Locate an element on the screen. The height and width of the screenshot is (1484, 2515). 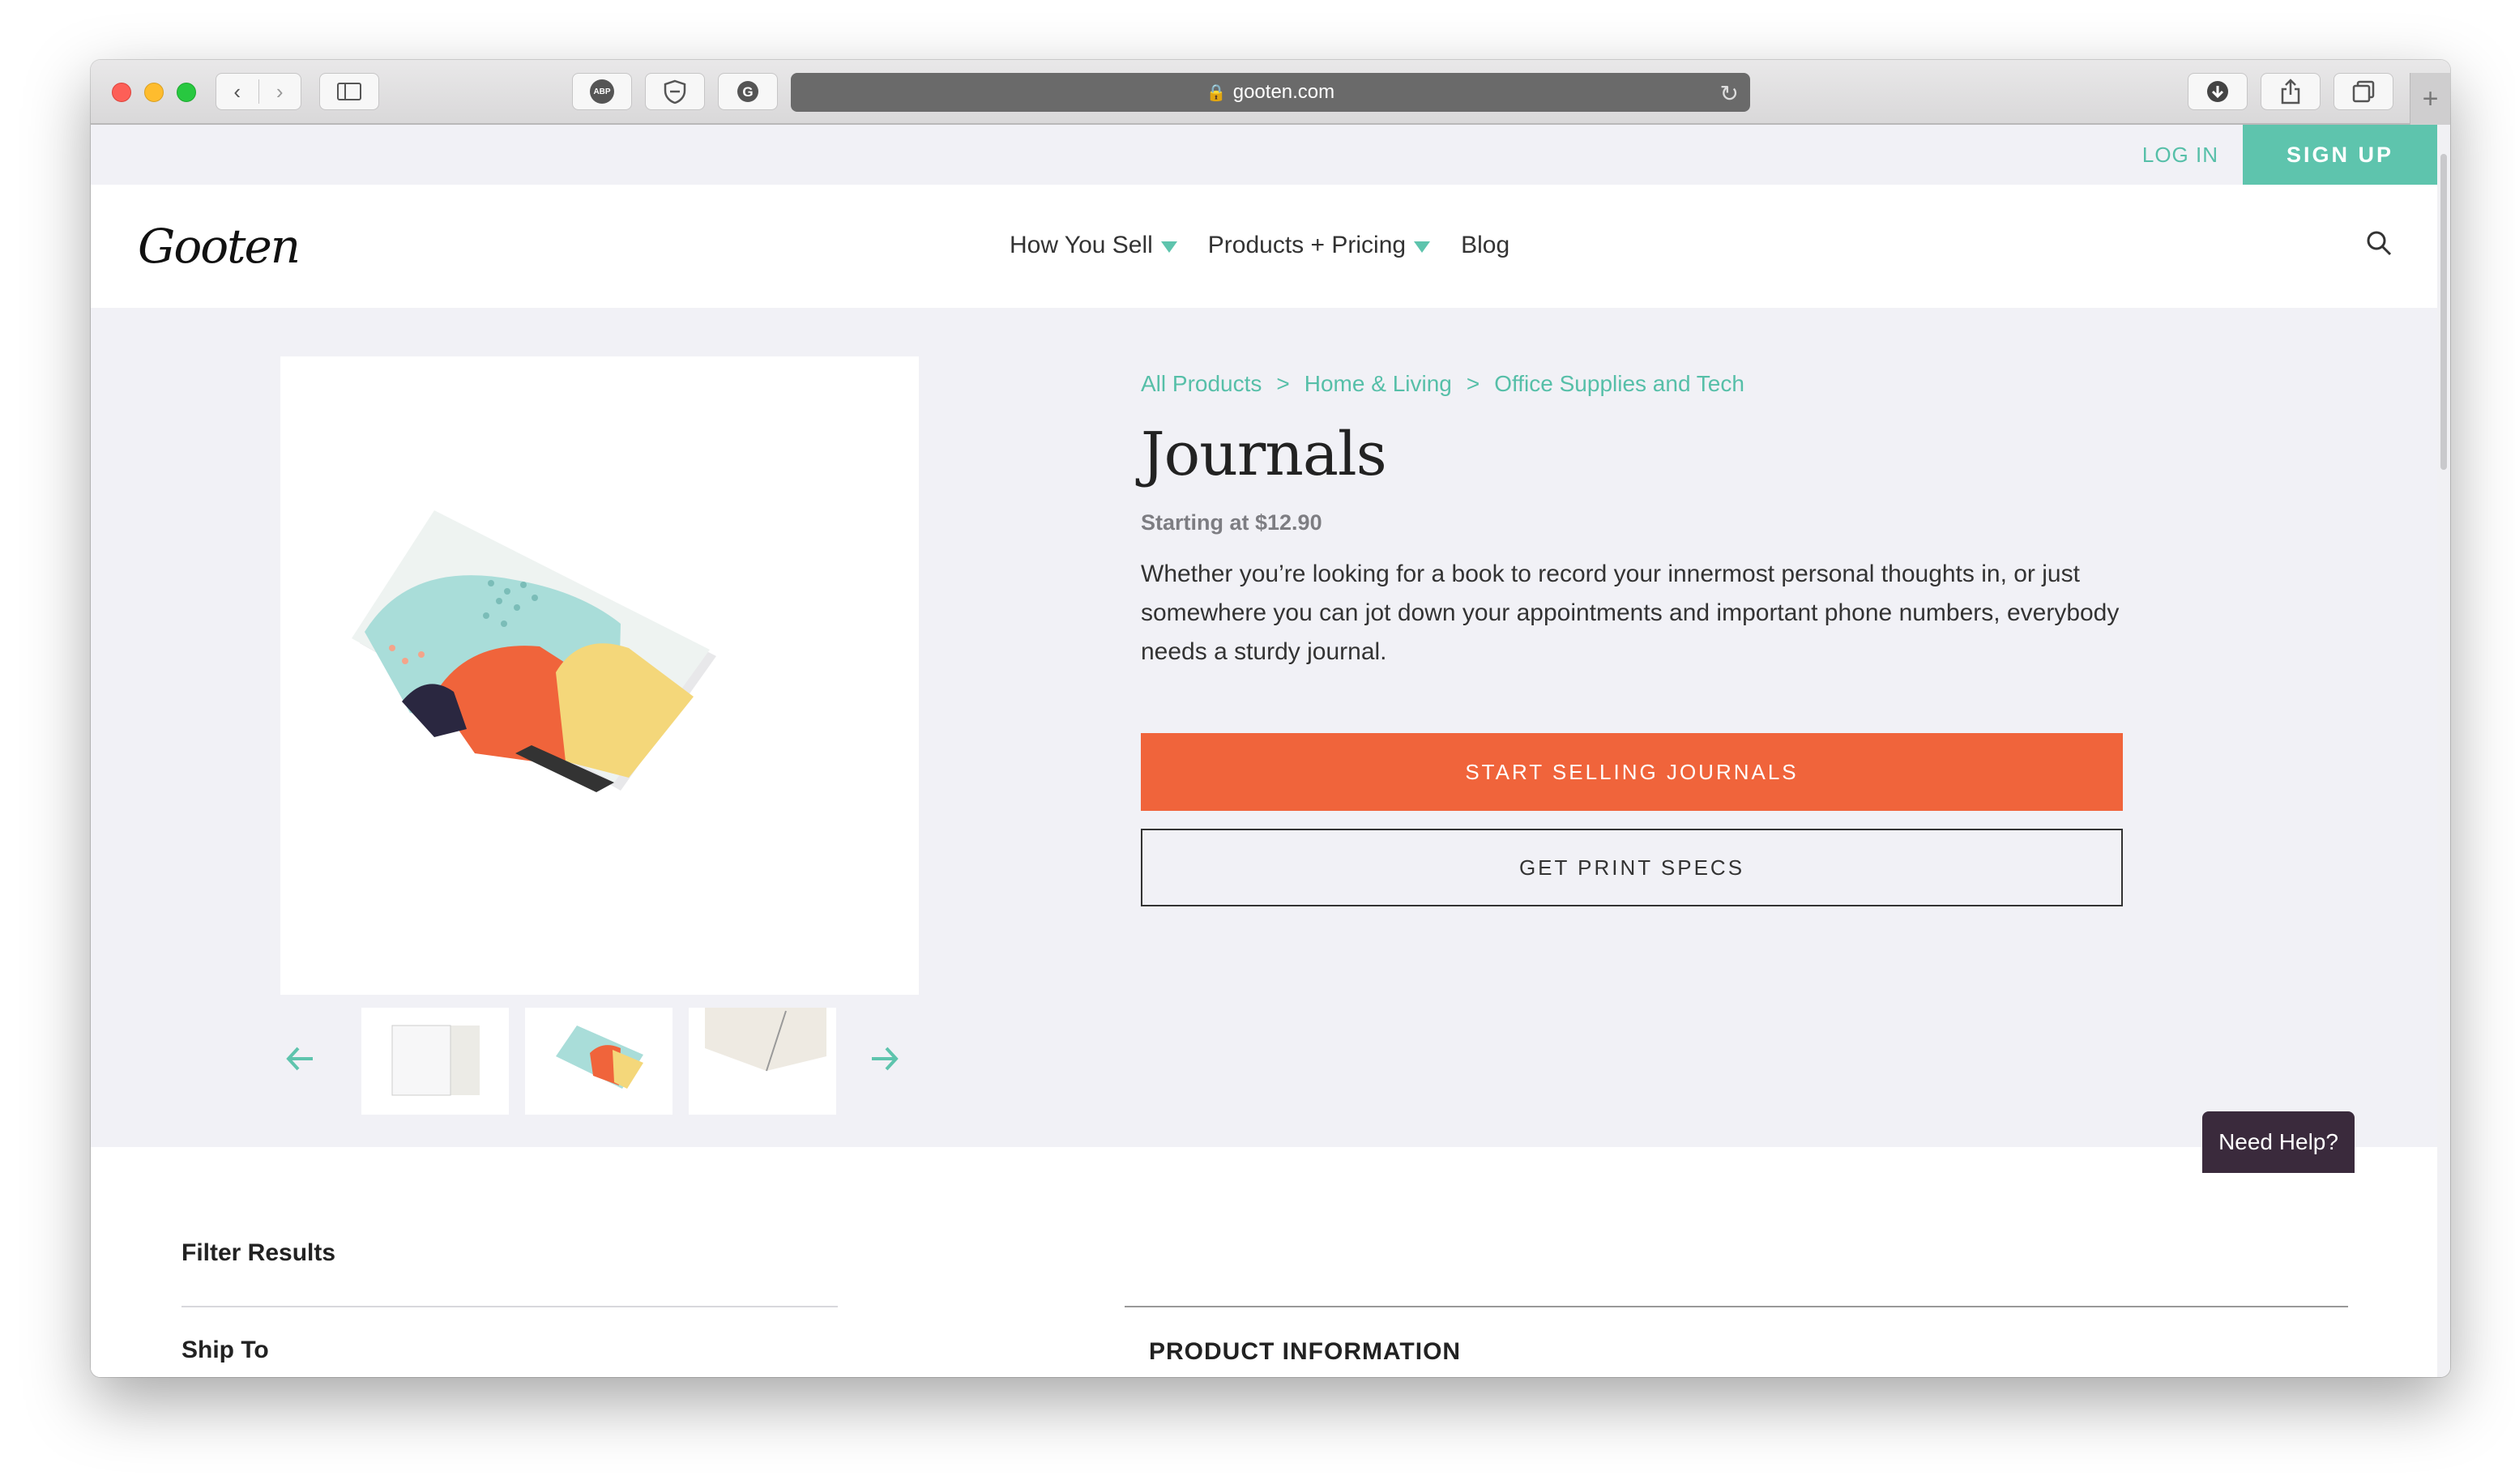
scrollbar-thumb is located at coordinates (2444, 312).